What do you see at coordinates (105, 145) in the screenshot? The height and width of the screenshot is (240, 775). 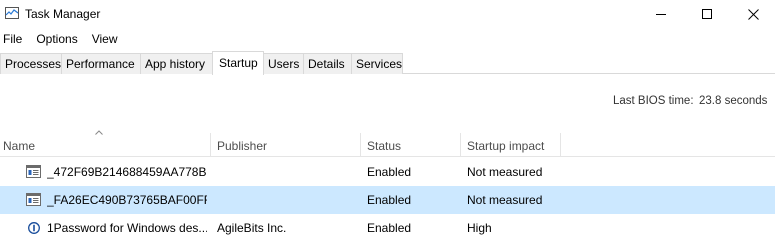 I see `column-header-name: Name` at bounding box center [105, 145].